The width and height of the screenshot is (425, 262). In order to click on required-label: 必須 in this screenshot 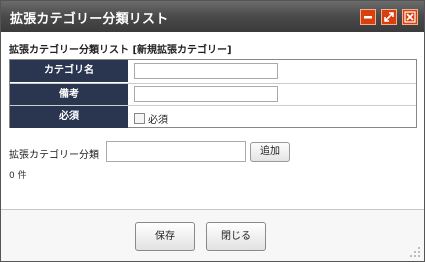, I will do `click(69, 117)`.